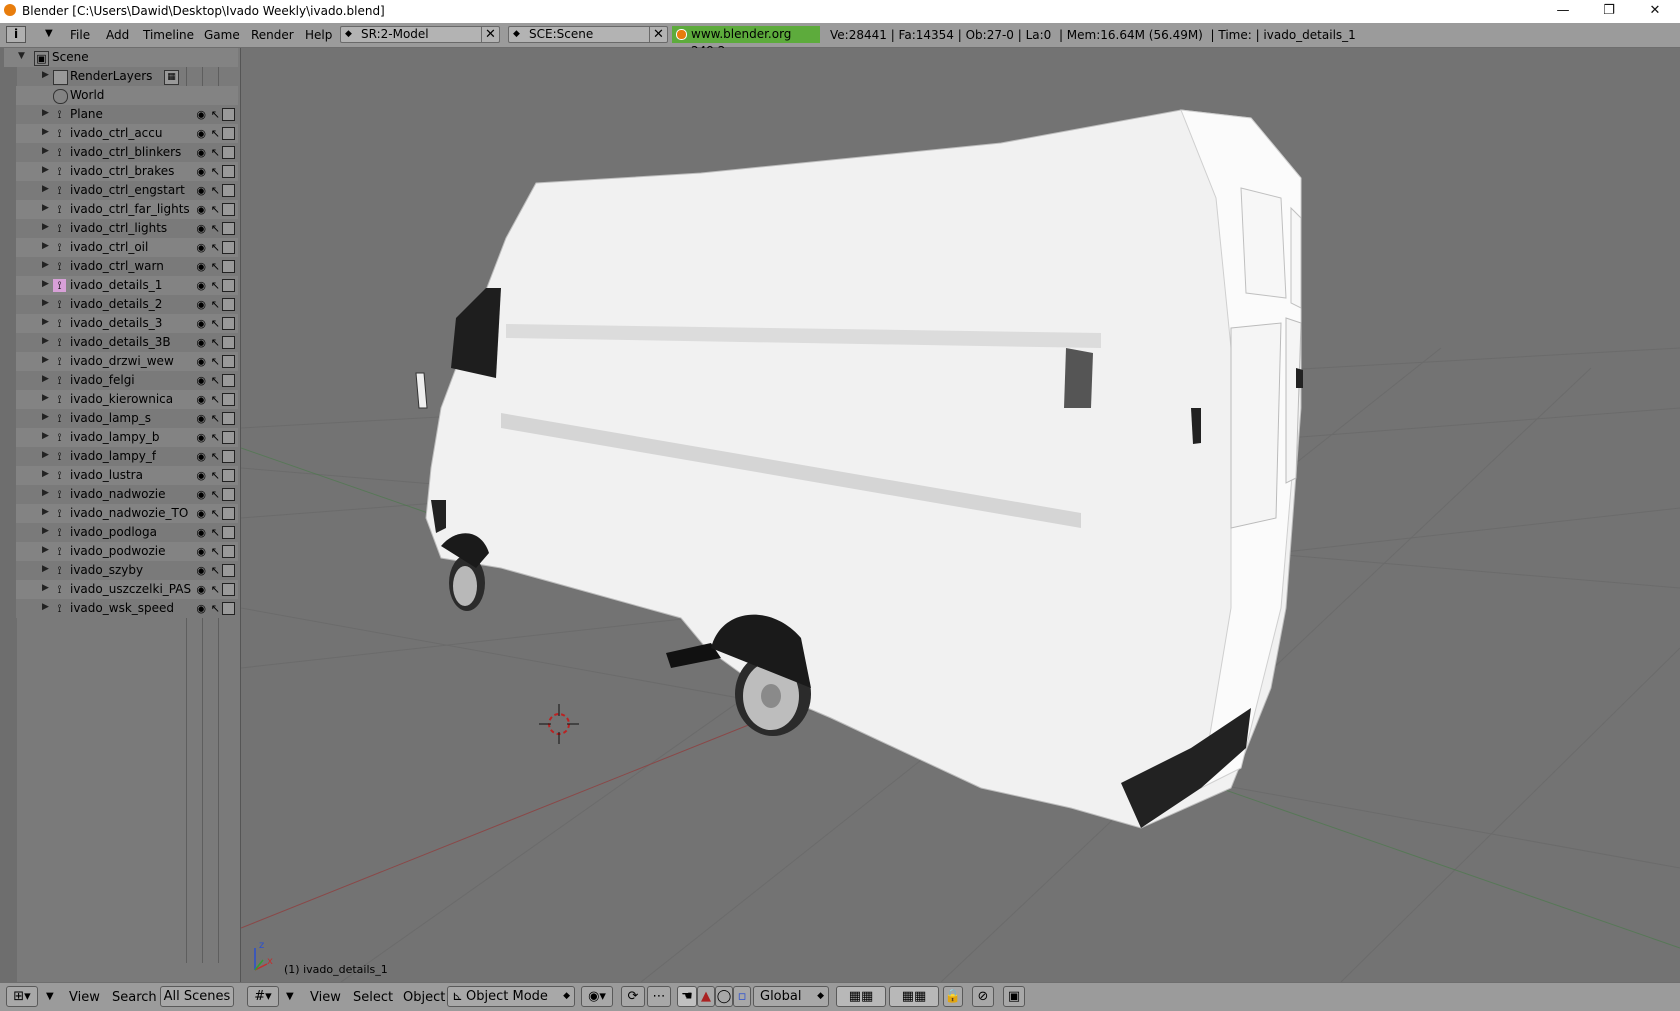 The height and width of the screenshot is (1011, 1680). Describe the element at coordinates (80, 35) in the screenshot. I see `menu-file: File` at that location.